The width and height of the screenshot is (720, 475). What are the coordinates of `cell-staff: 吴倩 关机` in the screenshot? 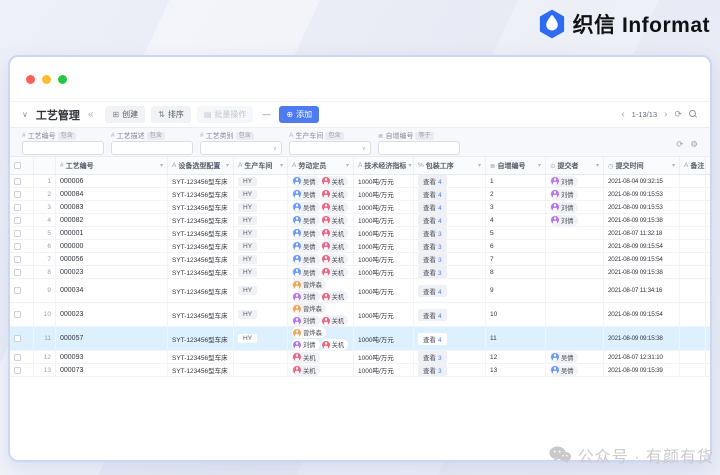 It's located at (321, 181).